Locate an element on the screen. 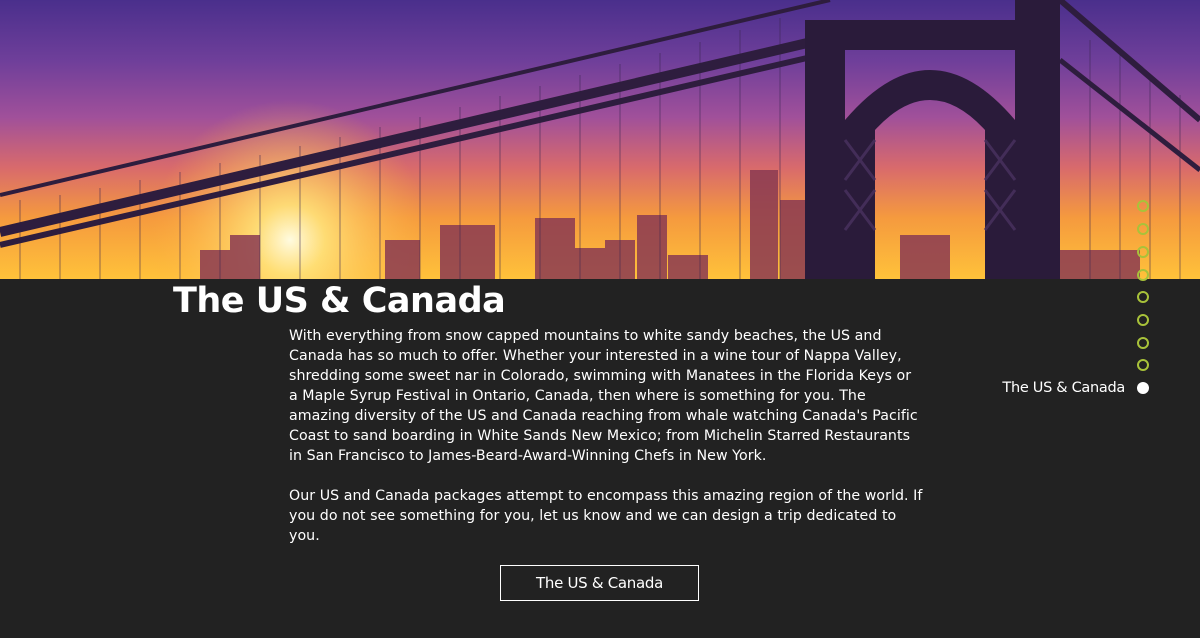  page-nav-dot-active is located at coordinates (1143, 388).